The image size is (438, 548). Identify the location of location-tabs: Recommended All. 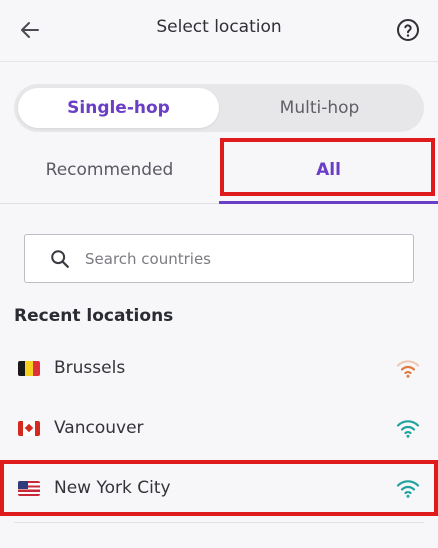
(219, 170).